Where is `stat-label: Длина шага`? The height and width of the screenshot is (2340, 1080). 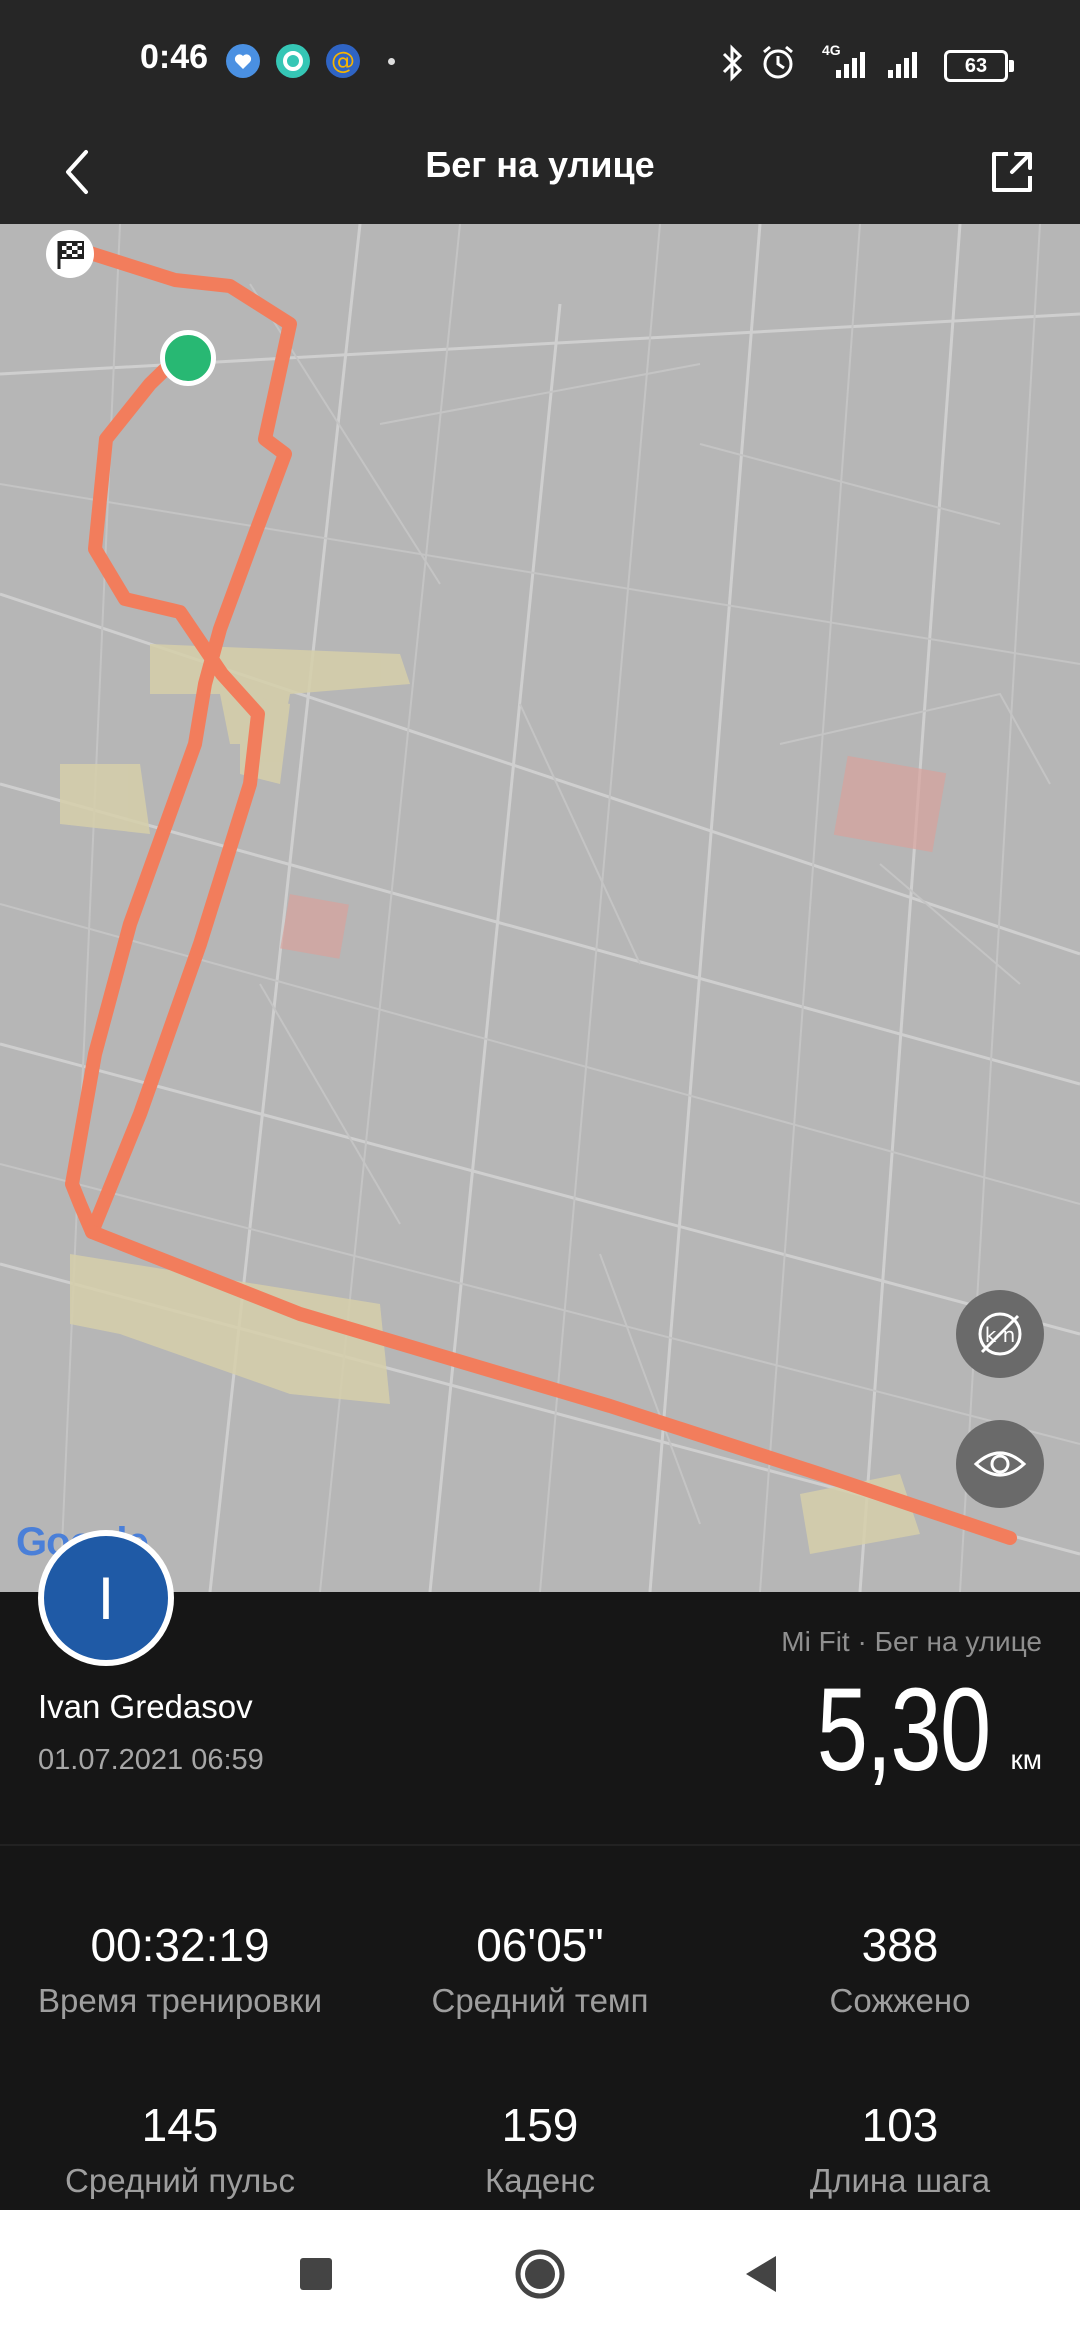
stat-label: Длина шага is located at coordinates (900, 2180).